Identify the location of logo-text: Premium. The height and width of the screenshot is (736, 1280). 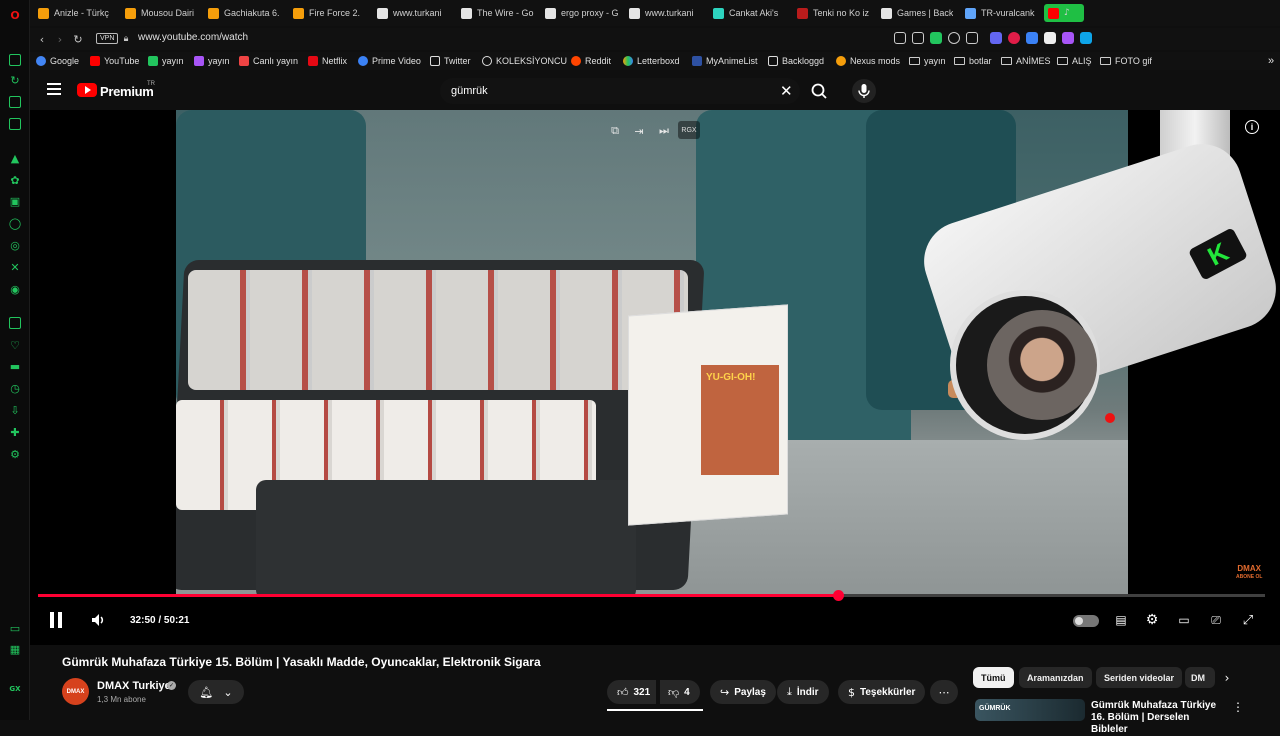
(127, 91).